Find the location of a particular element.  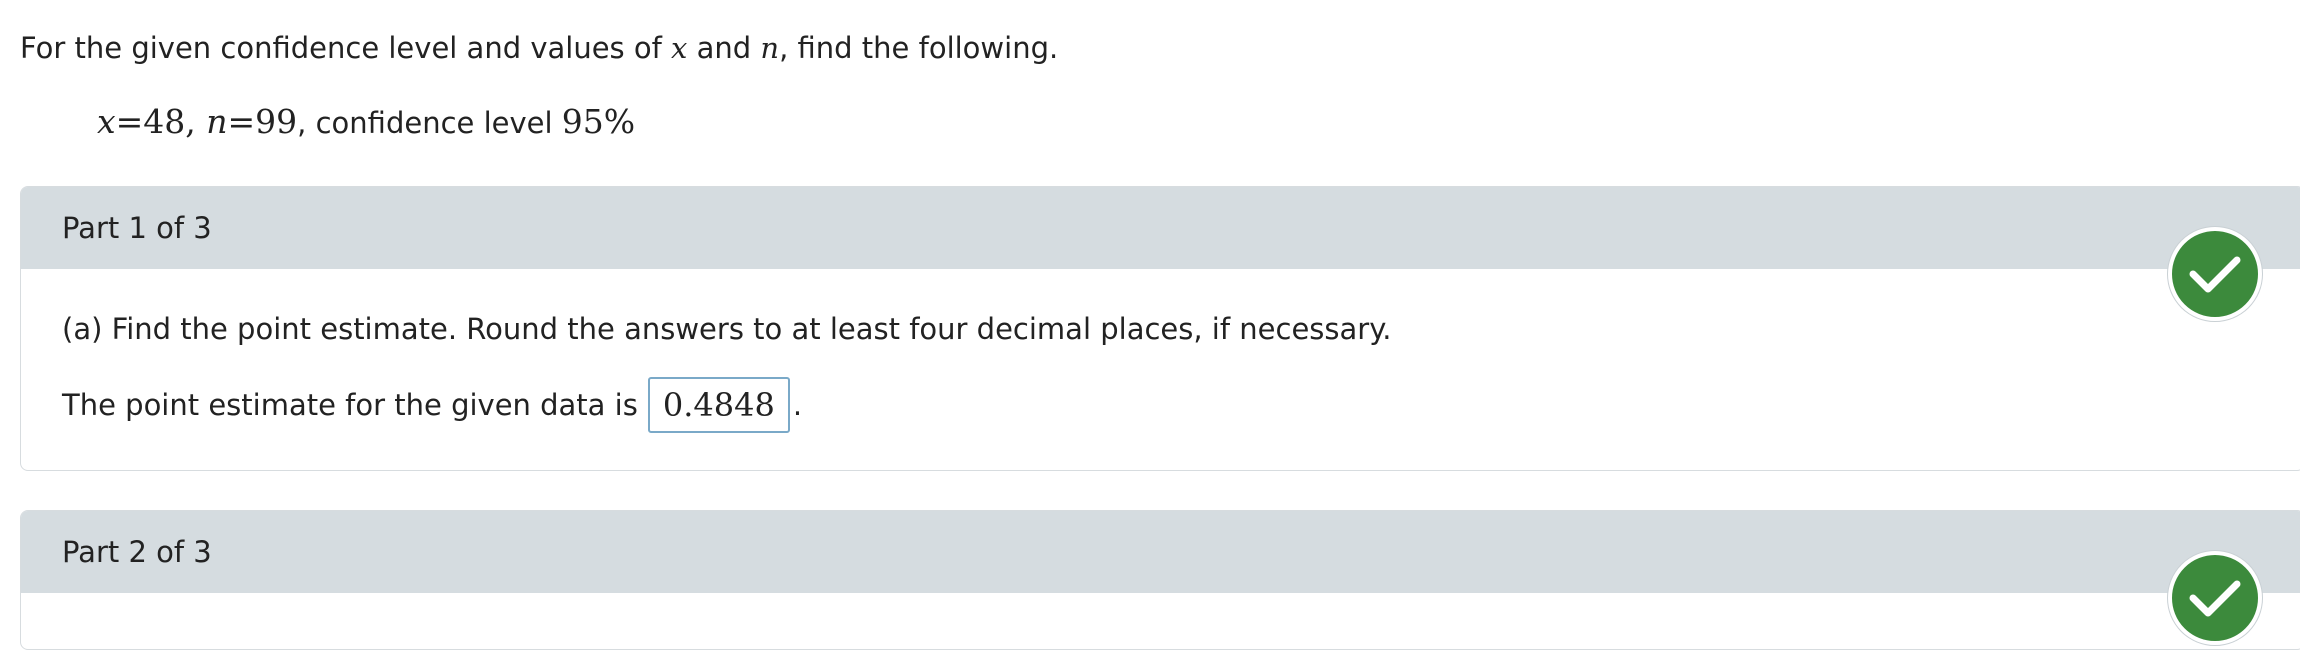

given-x-value: =48, is located at coordinates (161, 121).